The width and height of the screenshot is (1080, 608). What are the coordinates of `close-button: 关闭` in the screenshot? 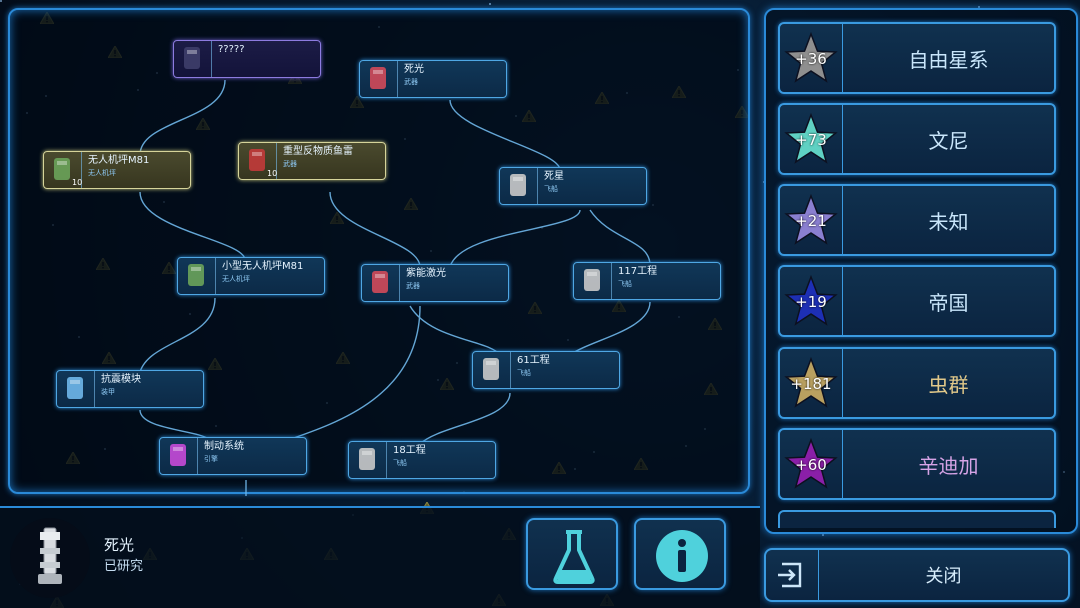 It's located at (917, 575).